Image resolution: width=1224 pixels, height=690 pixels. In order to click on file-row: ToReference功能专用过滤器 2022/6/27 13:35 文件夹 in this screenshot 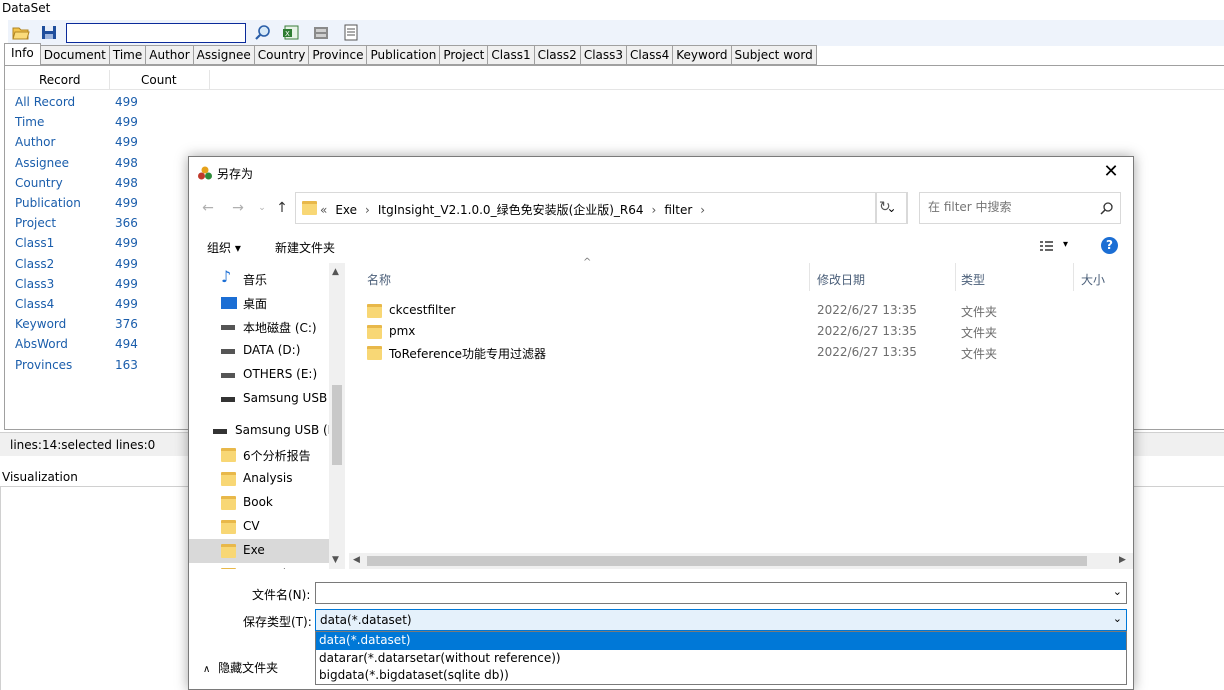, I will do `click(747, 353)`.